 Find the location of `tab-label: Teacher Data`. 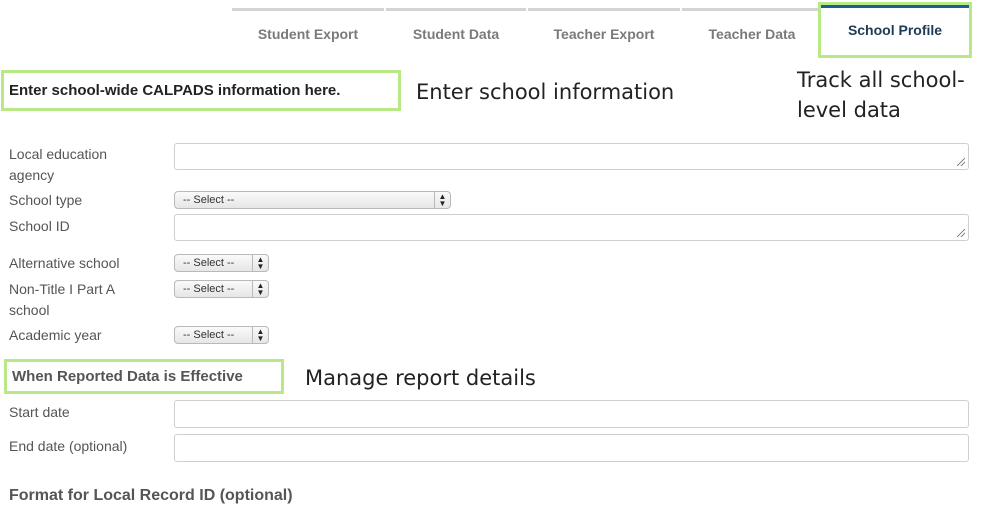

tab-label: Teacher Data is located at coordinates (752, 33).